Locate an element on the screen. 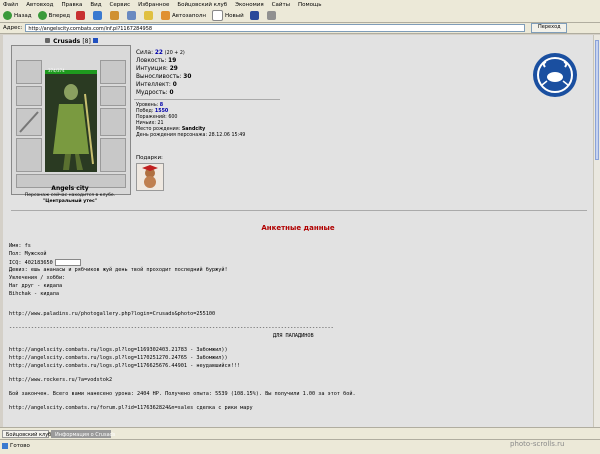 Image resolution: width=600 pixels, height=454 pixels. rockers-link: http://www.rockers.ru/?a=vodstok2 is located at coordinates (60, 380).